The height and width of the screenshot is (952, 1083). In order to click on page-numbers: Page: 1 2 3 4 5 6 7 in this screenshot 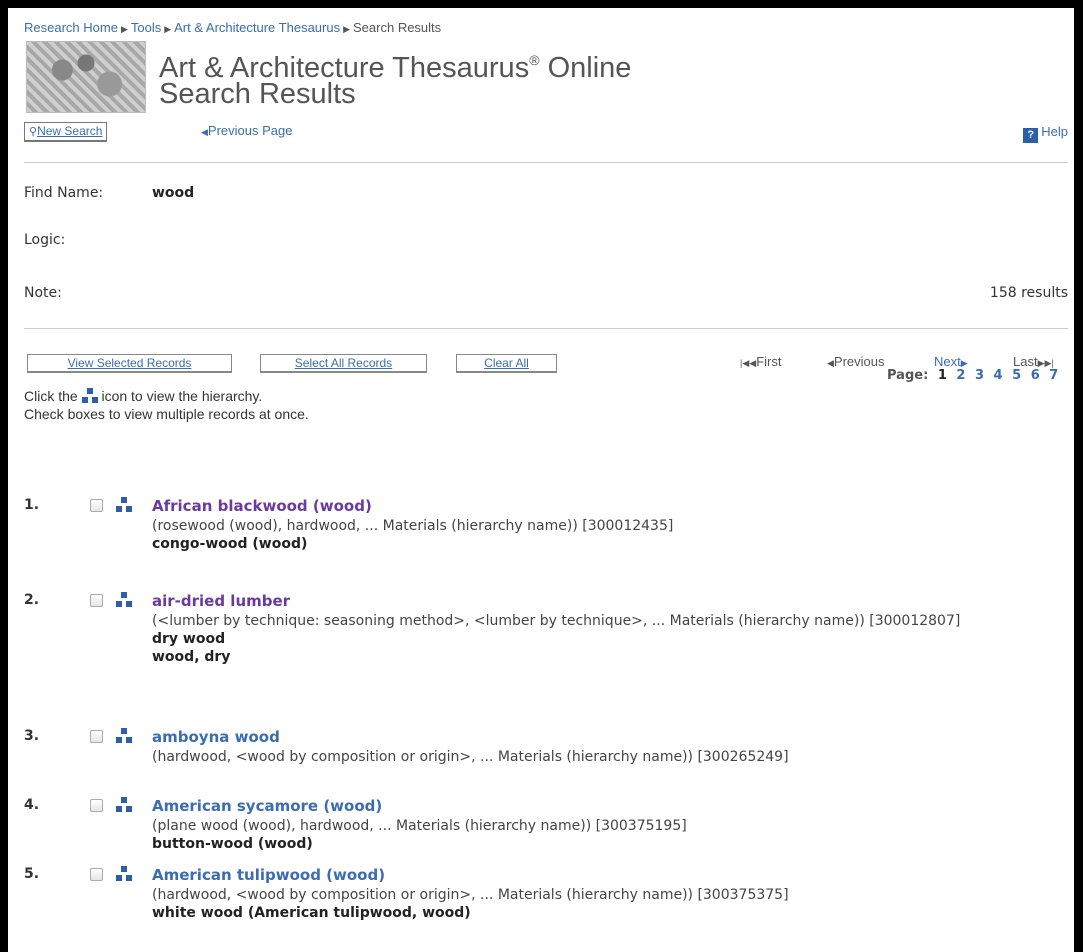, I will do `click(972, 375)`.